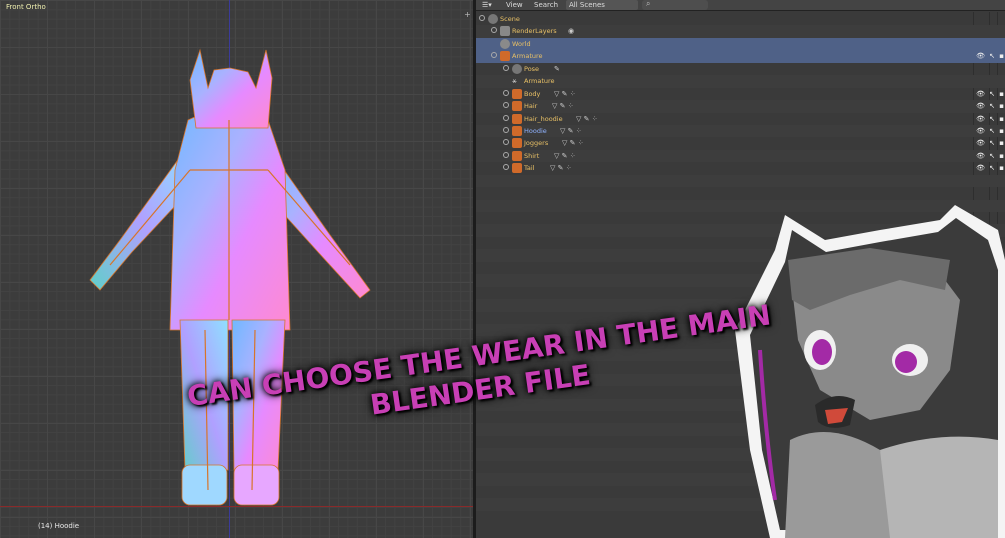 The width and height of the screenshot is (1005, 538). I want to click on bone-icon: ✎, so click(557, 68).